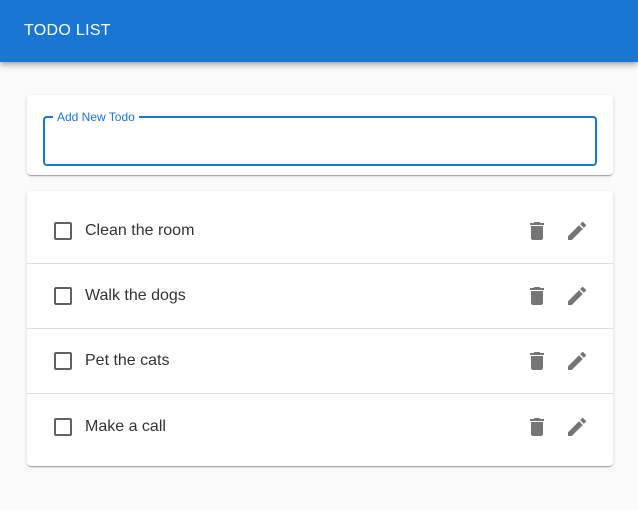 The width and height of the screenshot is (638, 510). I want to click on todo-text: Make a call, so click(125, 426).